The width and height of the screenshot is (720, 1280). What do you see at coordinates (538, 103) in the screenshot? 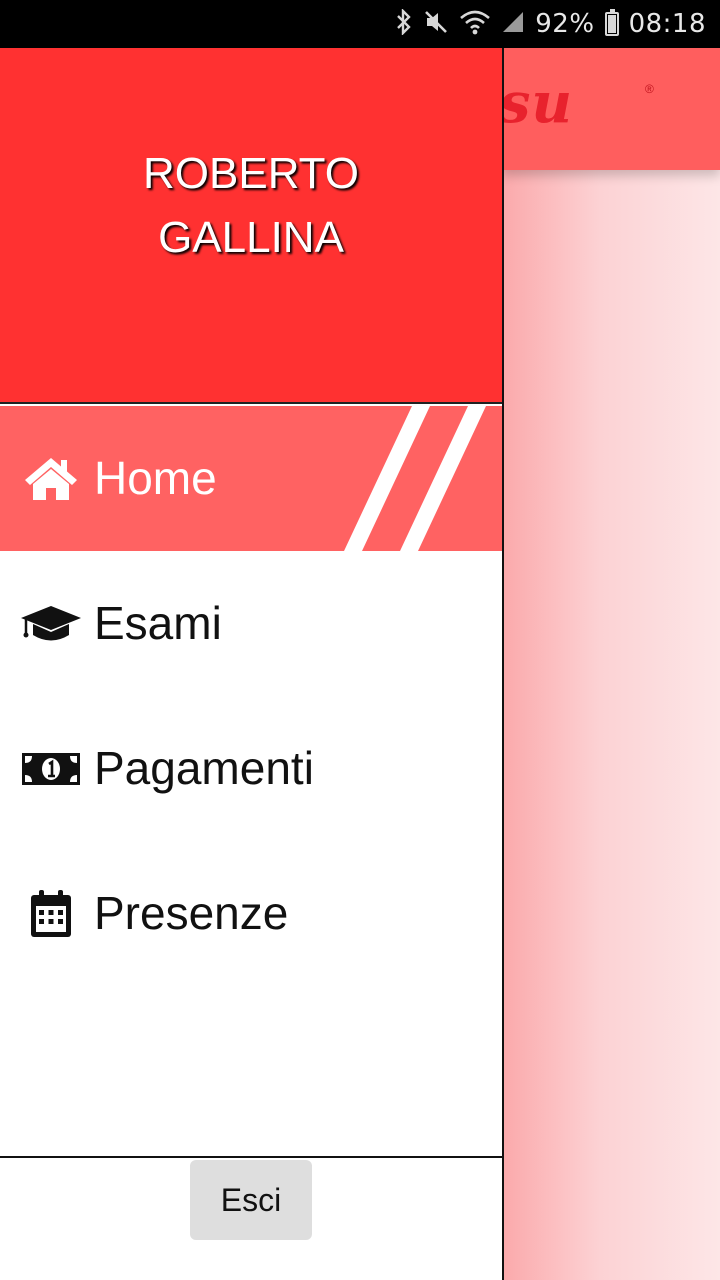
I see `app-logo: tsu` at bounding box center [538, 103].